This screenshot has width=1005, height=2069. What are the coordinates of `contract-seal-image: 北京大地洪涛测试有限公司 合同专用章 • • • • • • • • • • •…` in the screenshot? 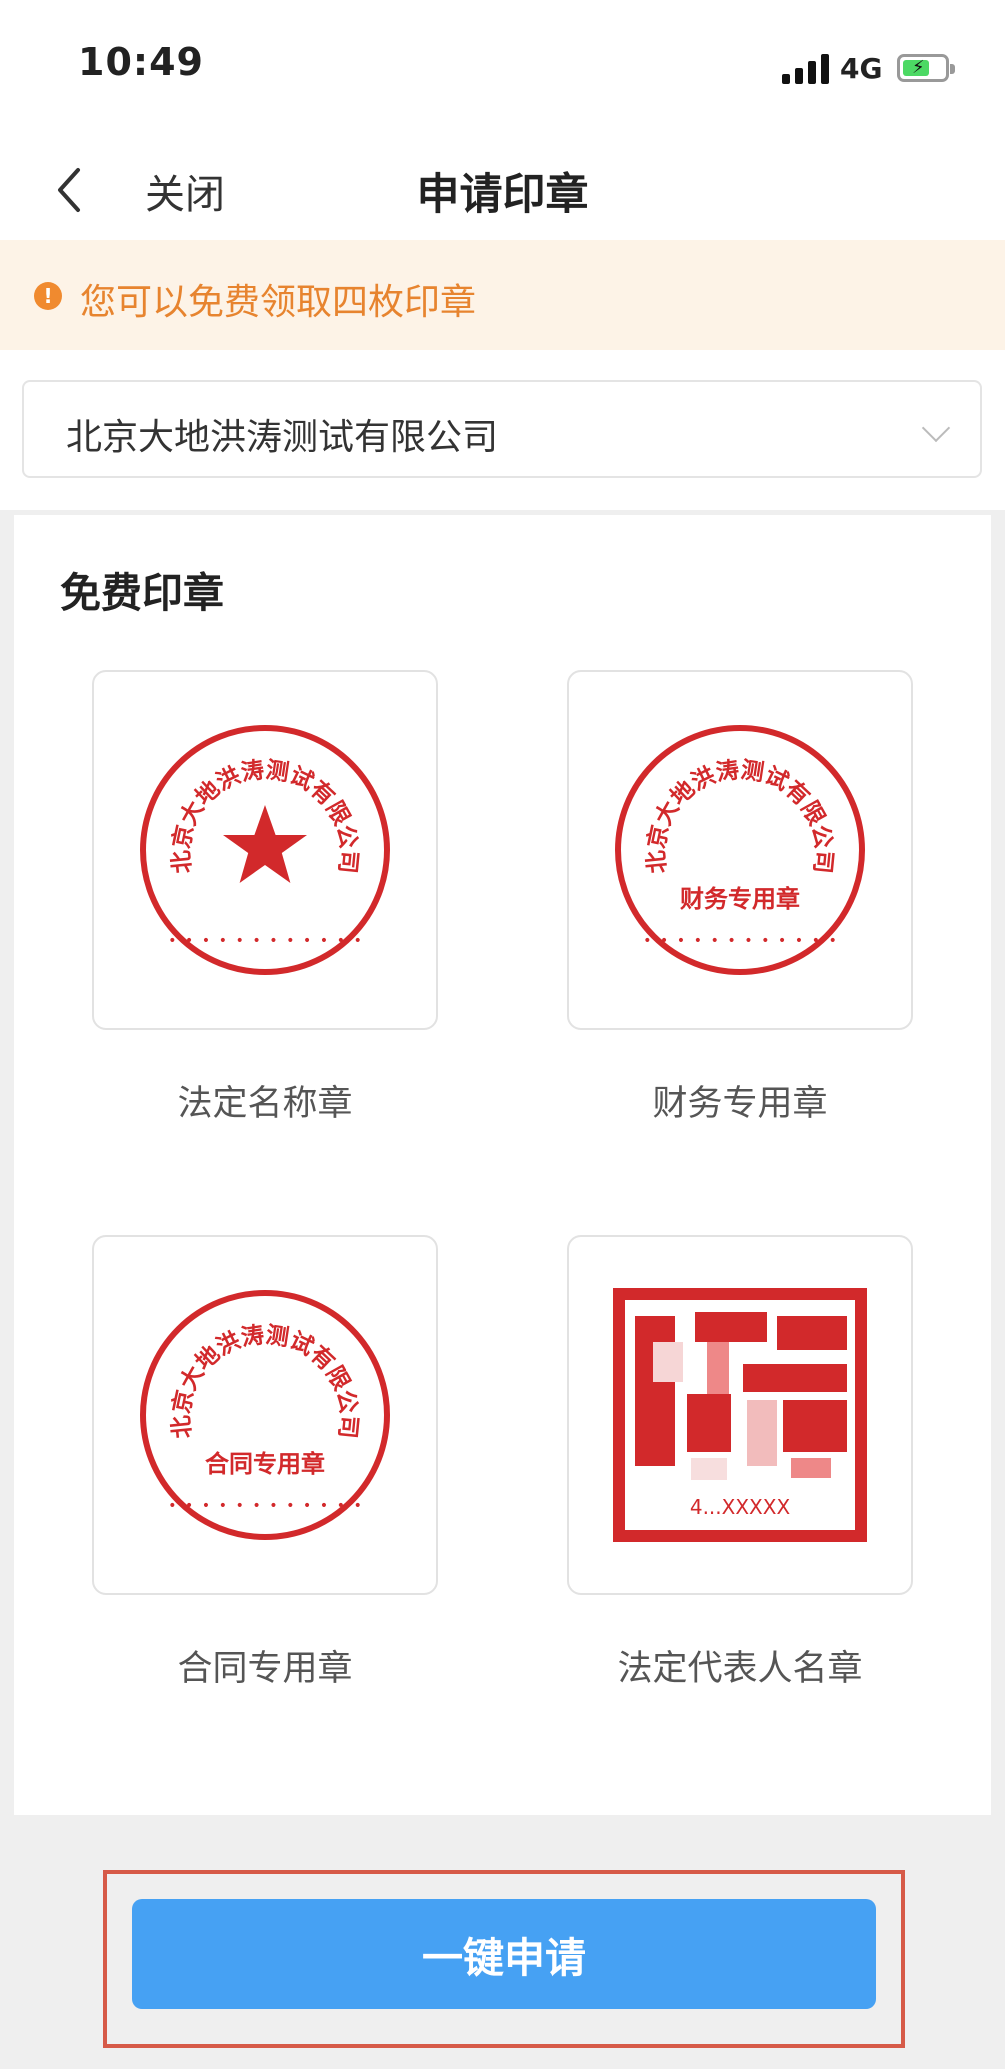 It's located at (265, 1415).